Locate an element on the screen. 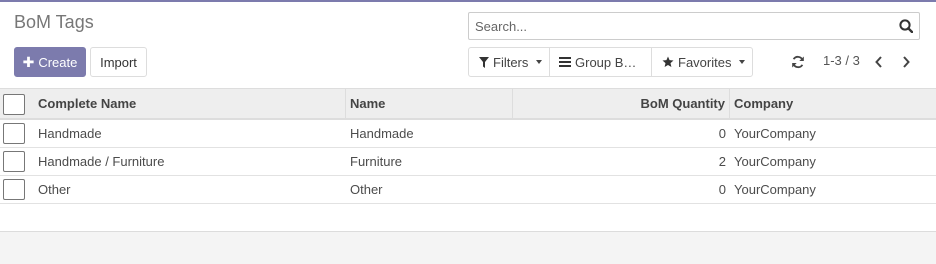 The width and height of the screenshot is (936, 264). bars-icon is located at coordinates (565, 62).